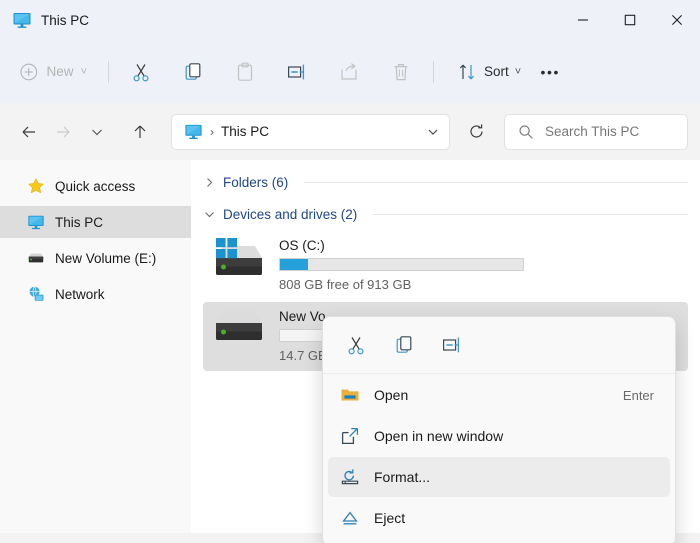  I want to click on context-menu-toolbar, so click(499, 345).